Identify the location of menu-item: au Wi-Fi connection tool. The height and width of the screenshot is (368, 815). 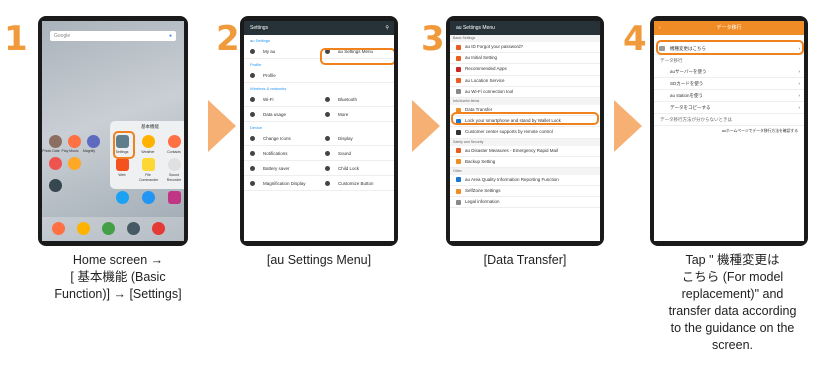
(525, 92).